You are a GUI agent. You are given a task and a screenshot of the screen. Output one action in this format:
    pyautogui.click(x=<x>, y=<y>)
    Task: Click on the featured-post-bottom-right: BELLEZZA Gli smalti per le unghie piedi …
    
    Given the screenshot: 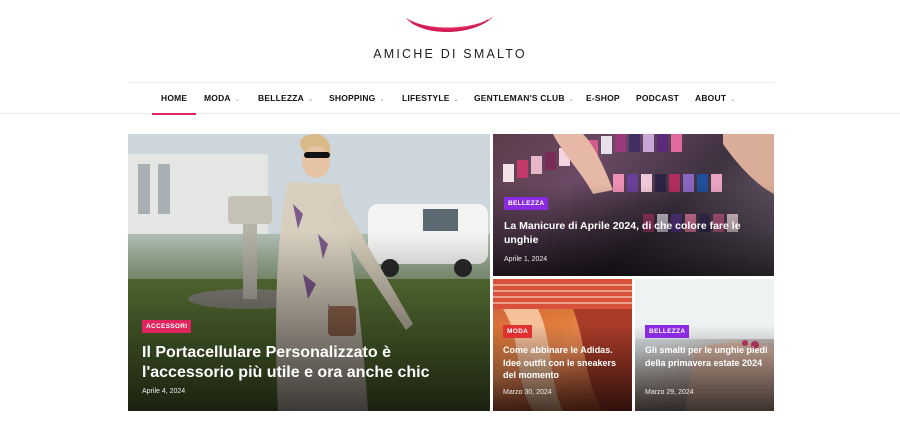 What is the action you would take?
    pyautogui.click(x=704, y=345)
    